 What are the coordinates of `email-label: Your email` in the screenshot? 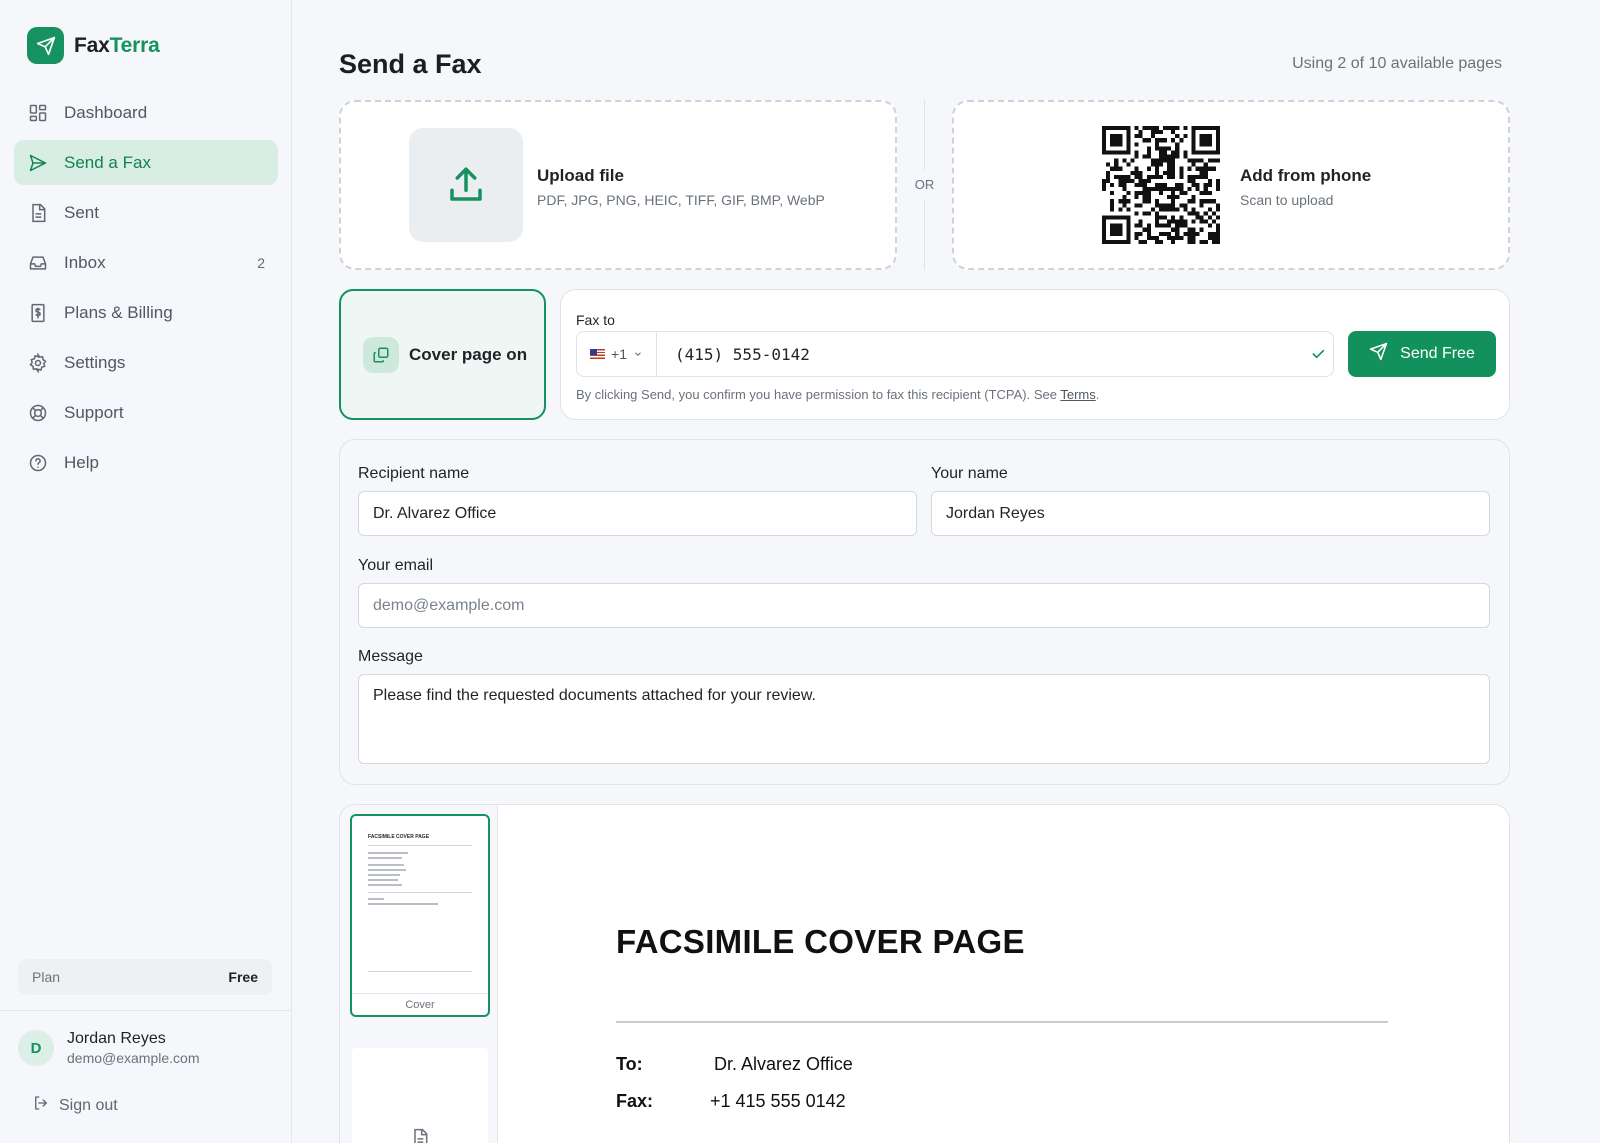 It's located at (396, 565).